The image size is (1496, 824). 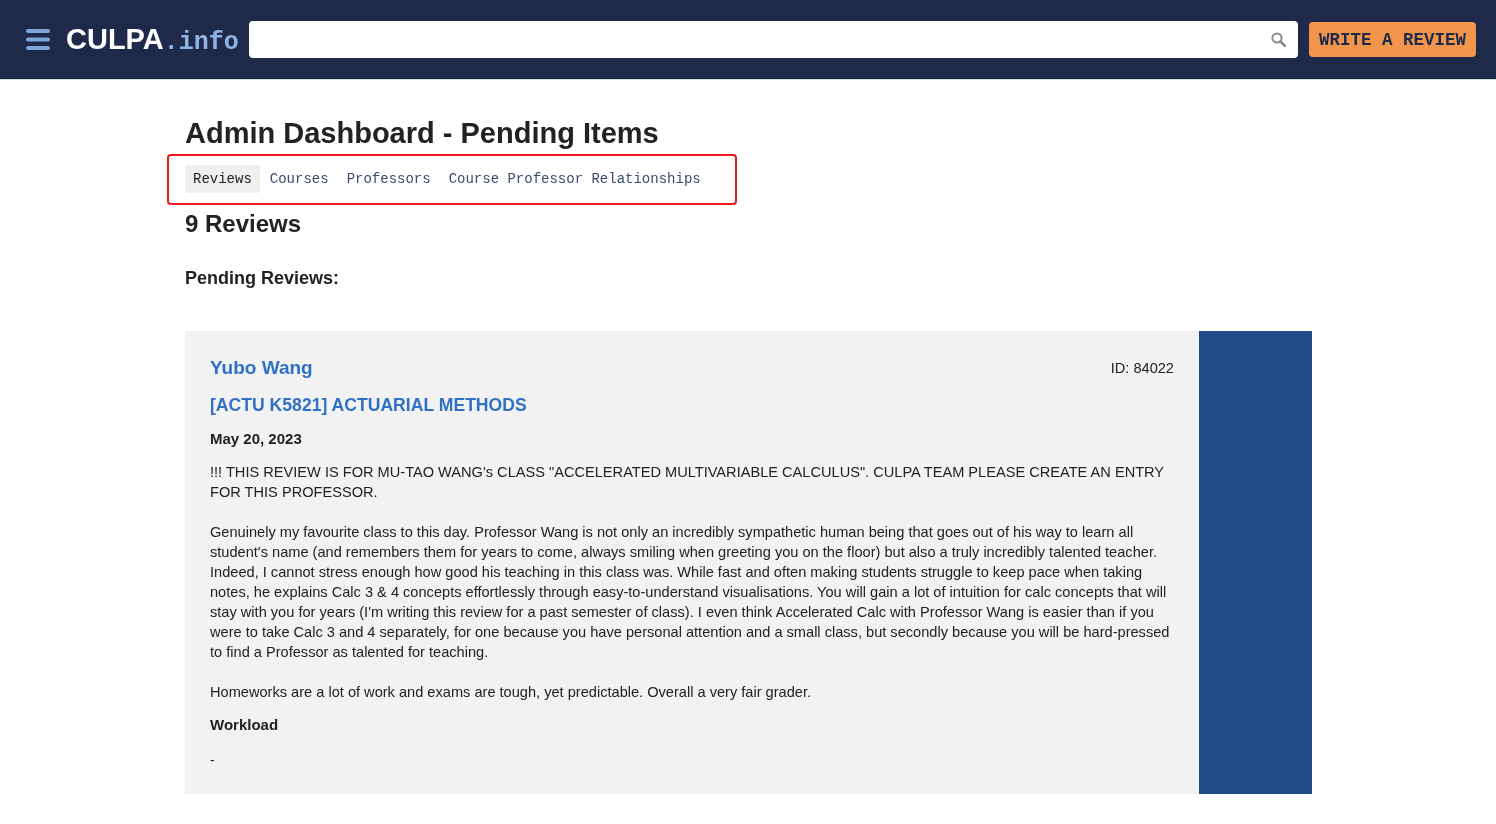 I want to click on professor-link: Yubo Wang, so click(x=261, y=368).